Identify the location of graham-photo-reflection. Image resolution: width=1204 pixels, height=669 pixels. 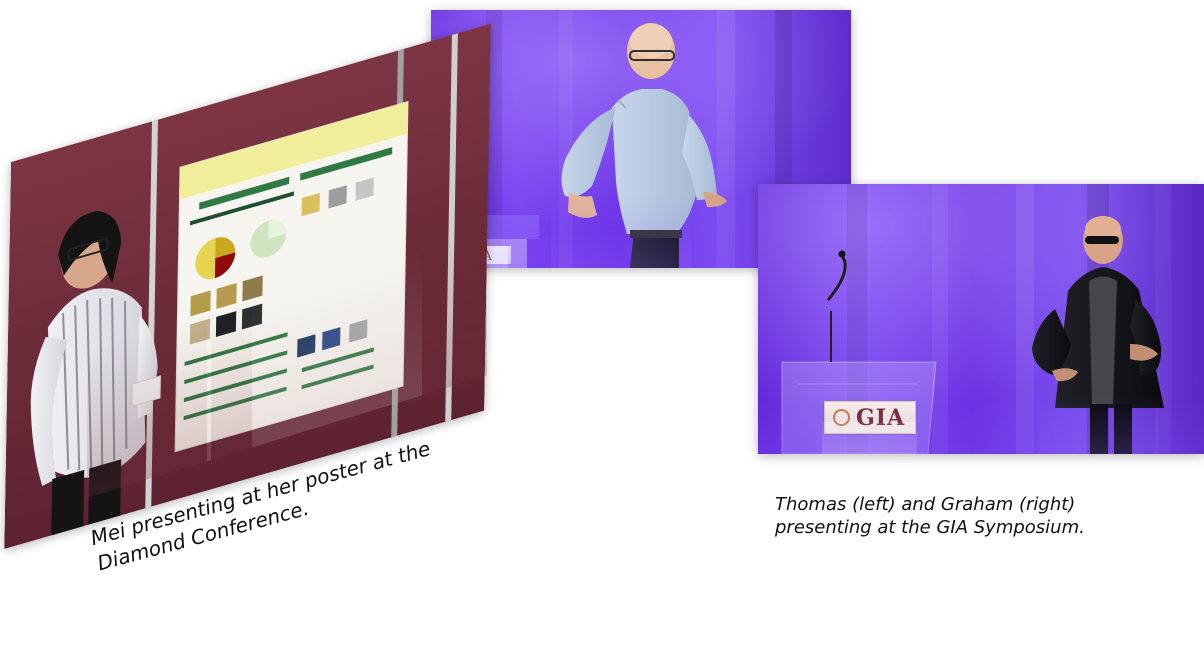
(981, 425).